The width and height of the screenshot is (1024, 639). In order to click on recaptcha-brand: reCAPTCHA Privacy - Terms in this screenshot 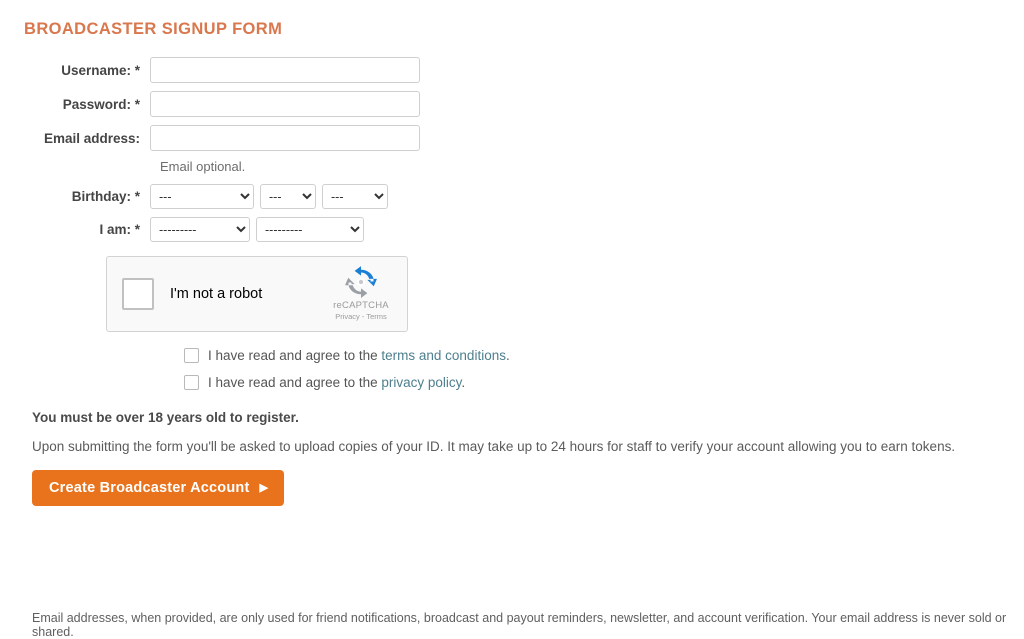, I will do `click(361, 293)`.